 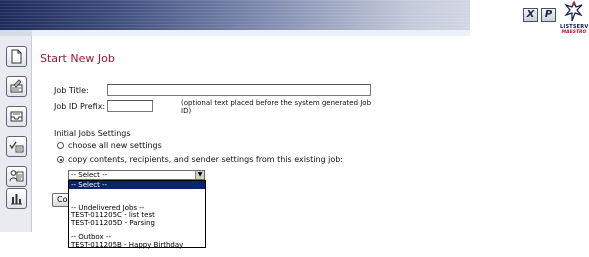 I want to click on settings-heading: Initial Jobs Settings, so click(x=92, y=133).